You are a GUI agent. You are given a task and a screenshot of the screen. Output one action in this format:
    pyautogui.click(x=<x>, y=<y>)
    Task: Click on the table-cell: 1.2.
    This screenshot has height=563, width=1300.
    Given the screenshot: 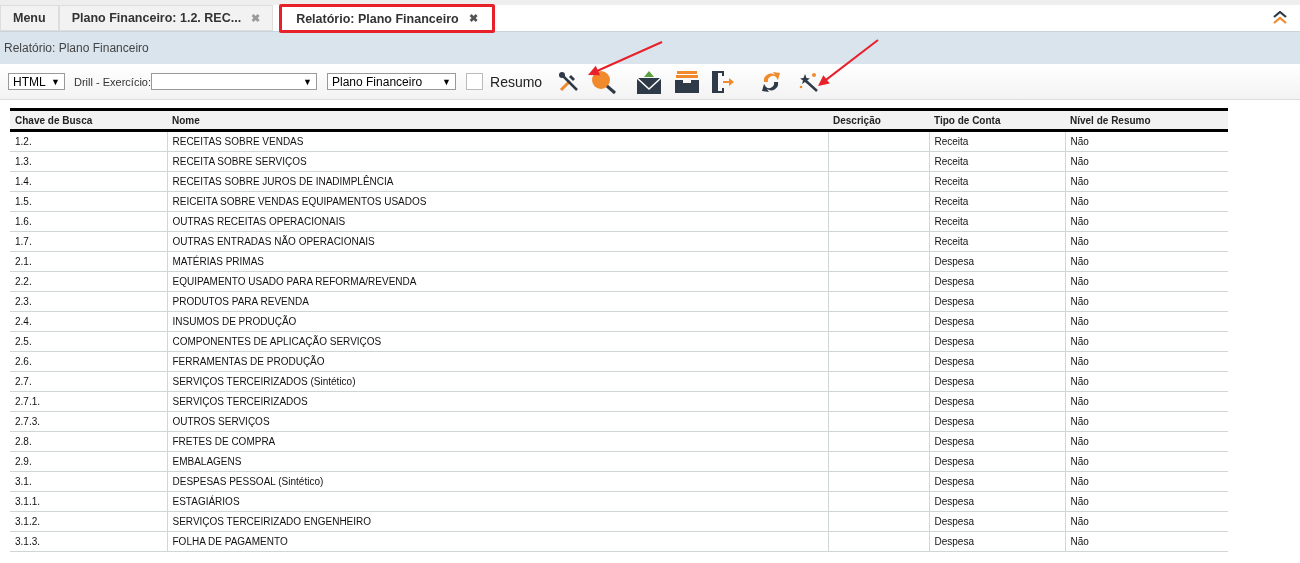 What is the action you would take?
    pyautogui.click(x=88, y=141)
    